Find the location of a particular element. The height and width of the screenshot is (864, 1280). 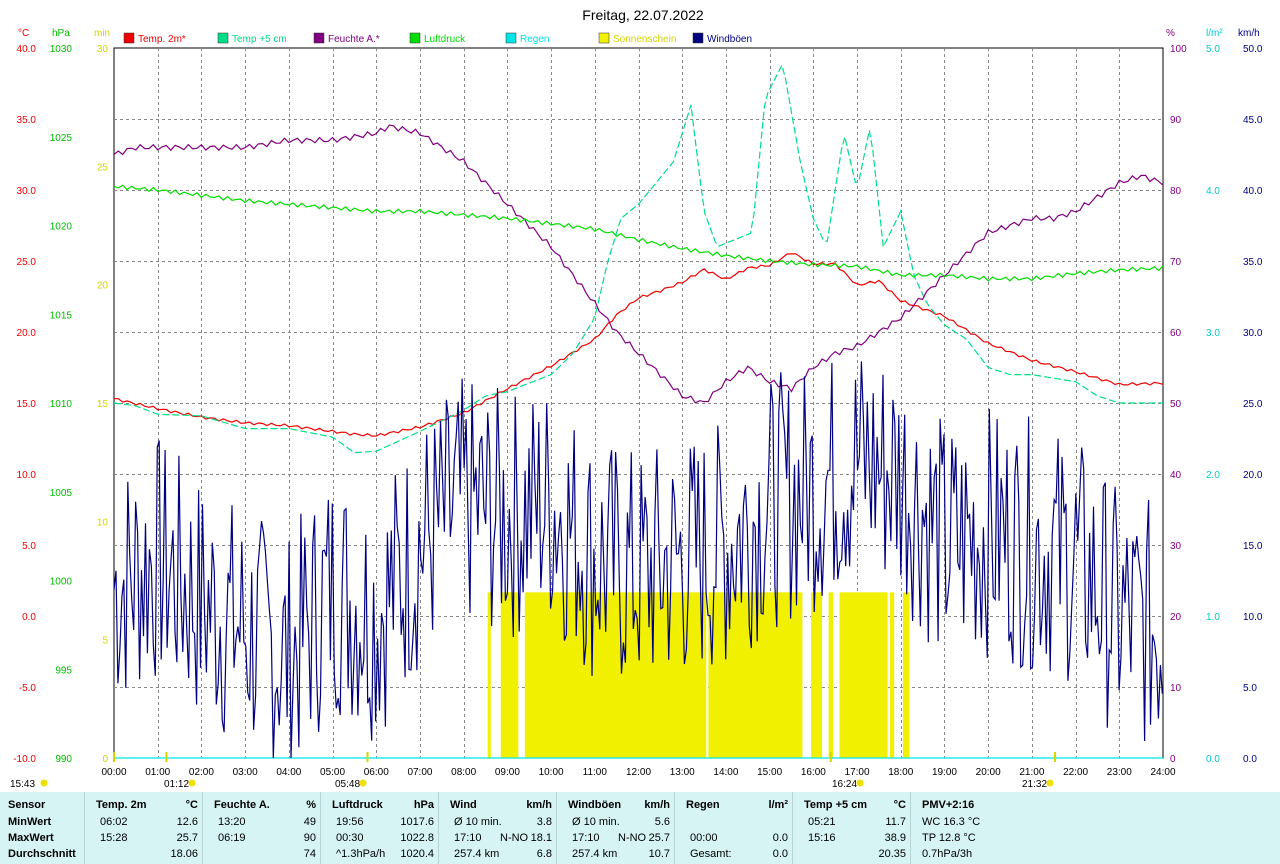

stats-header: PMV+2:16 is located at coordinates (948, 805).